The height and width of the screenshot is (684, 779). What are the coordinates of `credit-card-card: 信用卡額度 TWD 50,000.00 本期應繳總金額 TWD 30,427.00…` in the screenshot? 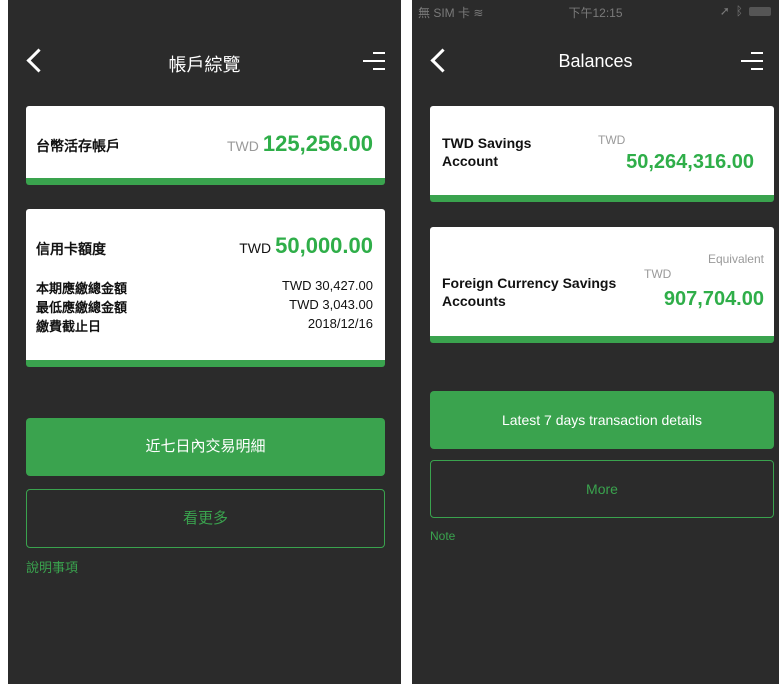 It's located at (205, 288).